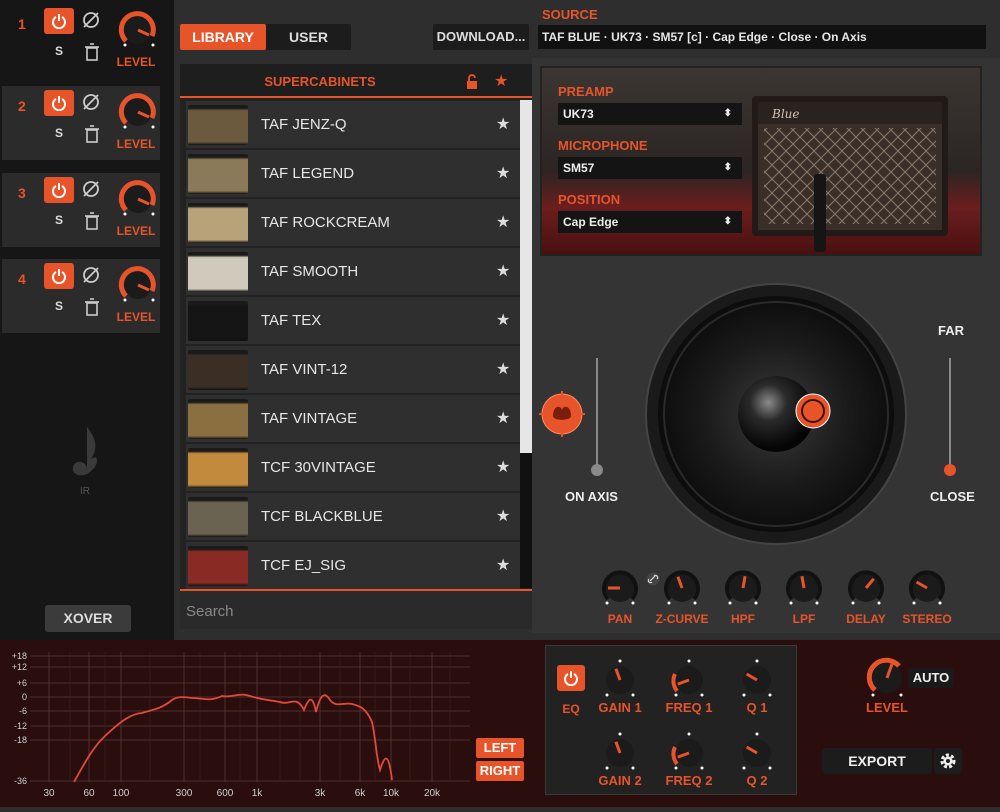 The height and width of the screenshot is (812, 1000). Describe the element at coordinates (353, 566) in the screenshot. I see `library-item: TCF EJ_SIG ★` at that location.